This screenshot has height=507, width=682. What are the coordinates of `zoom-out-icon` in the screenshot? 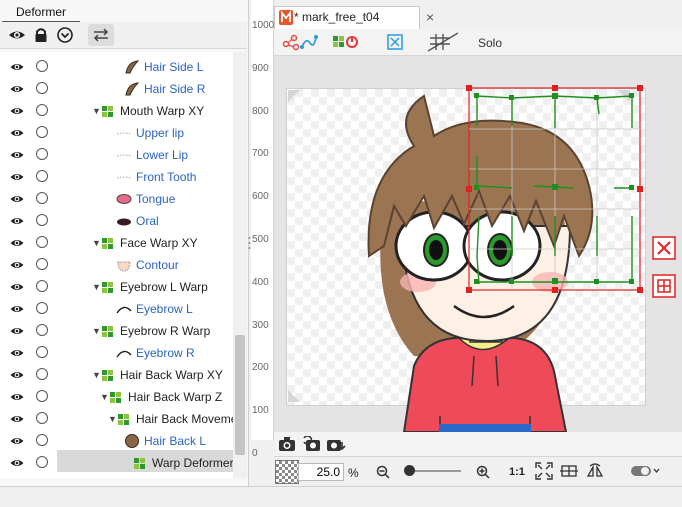 It's located at (383, 472).